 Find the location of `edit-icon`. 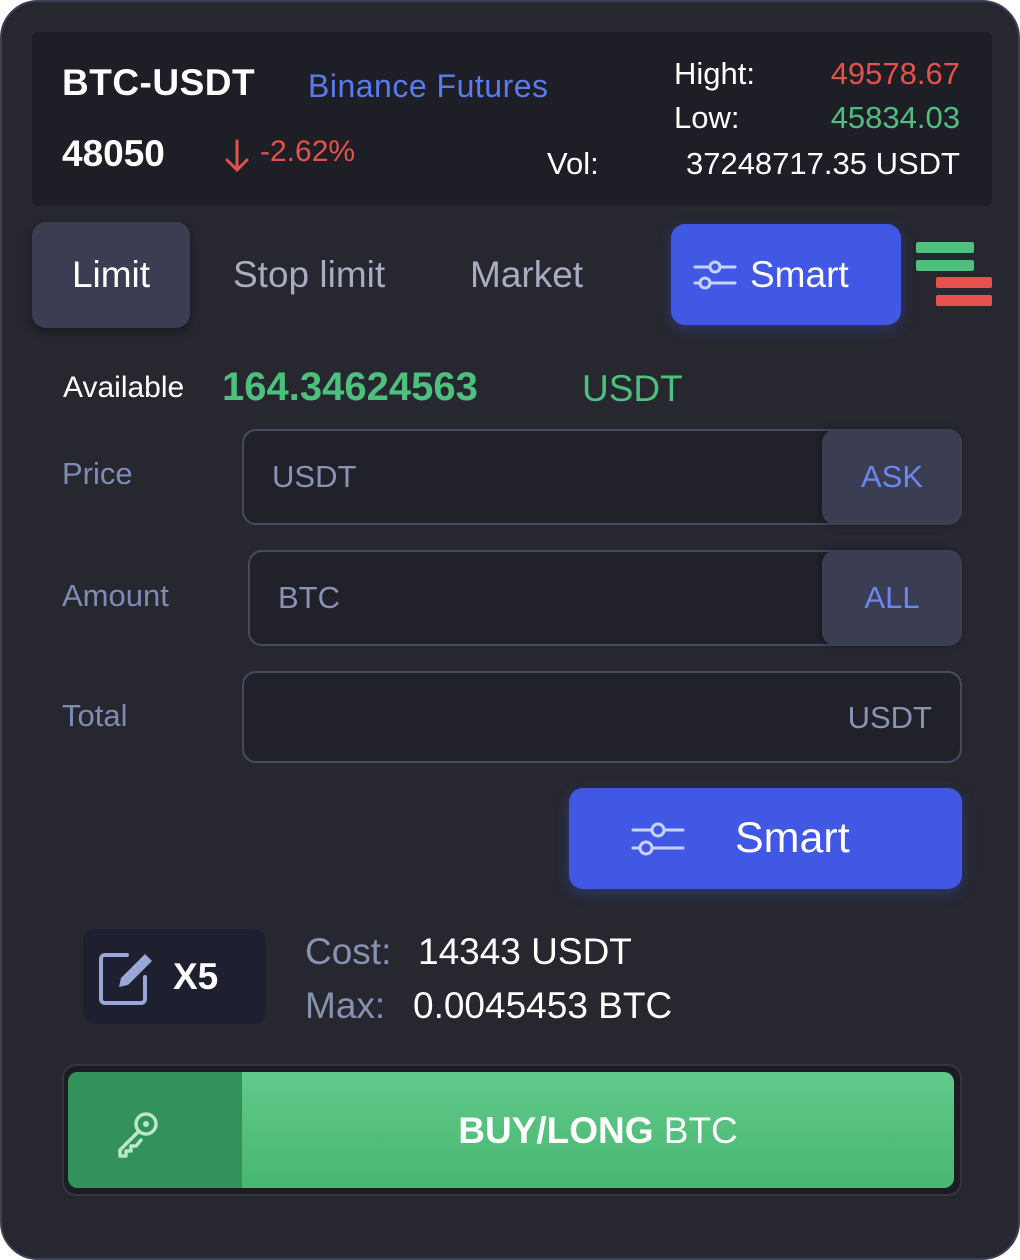

edit-icon is located at coordinates (125, 979).